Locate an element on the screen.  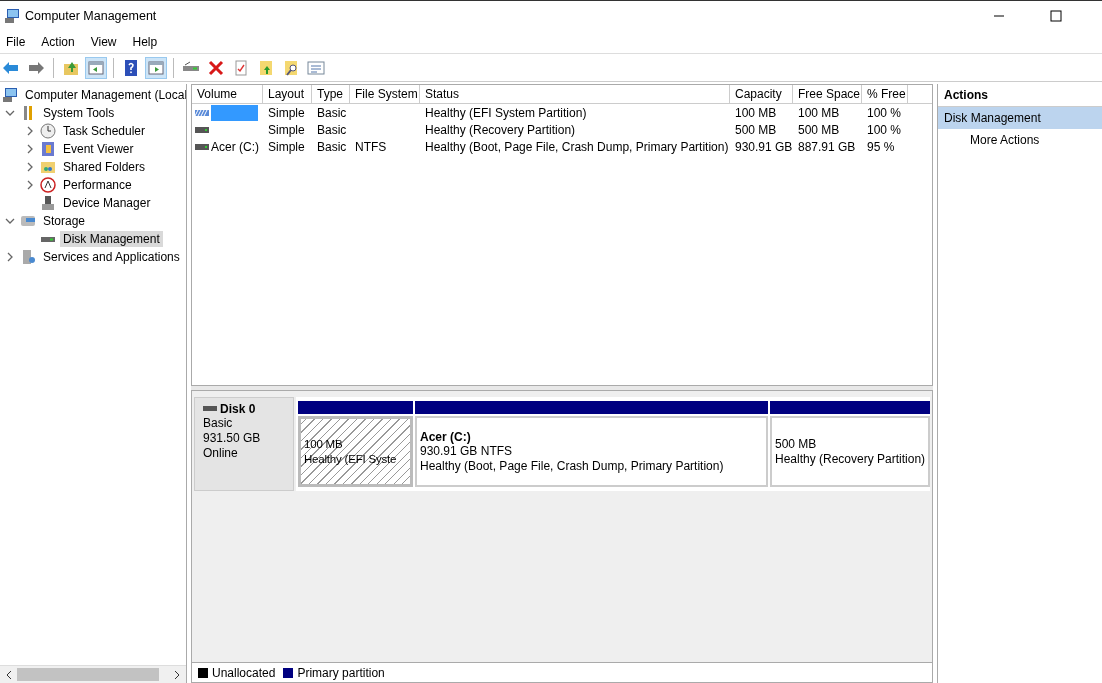
action-pane-icon is located at coordinates (156, 67).